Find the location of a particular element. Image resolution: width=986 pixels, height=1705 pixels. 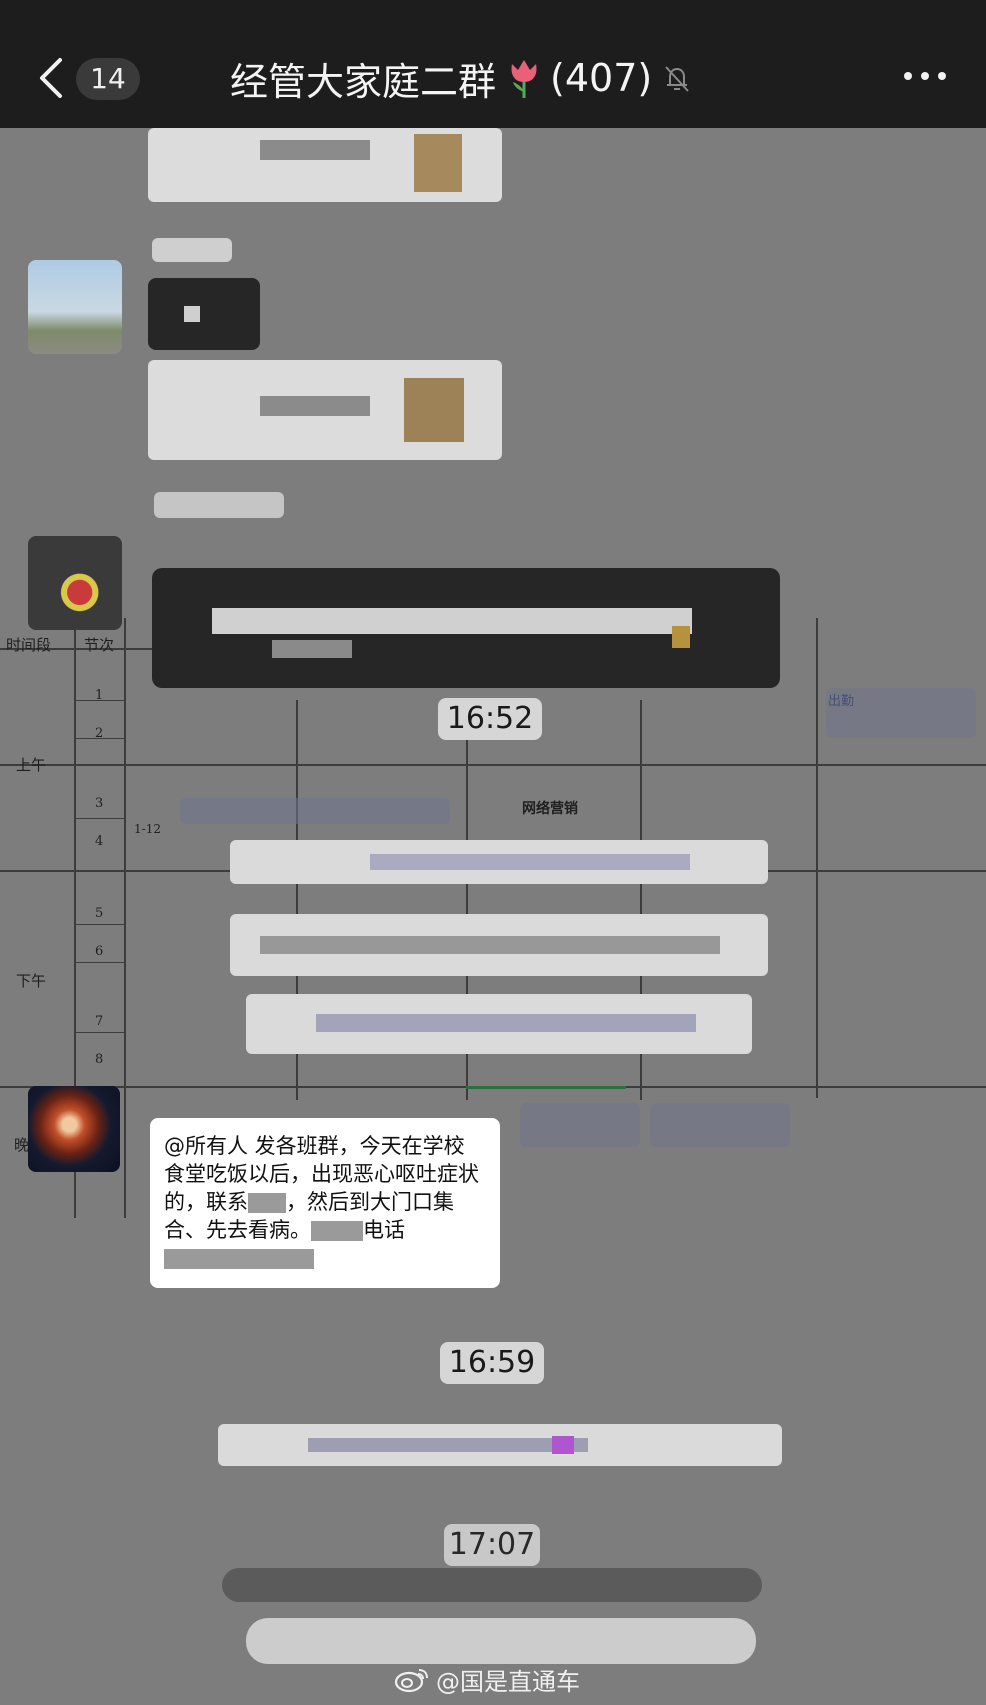

announcement-line: 的，联系 ，然后到大门口集 is located at coordinates (309, 1202).